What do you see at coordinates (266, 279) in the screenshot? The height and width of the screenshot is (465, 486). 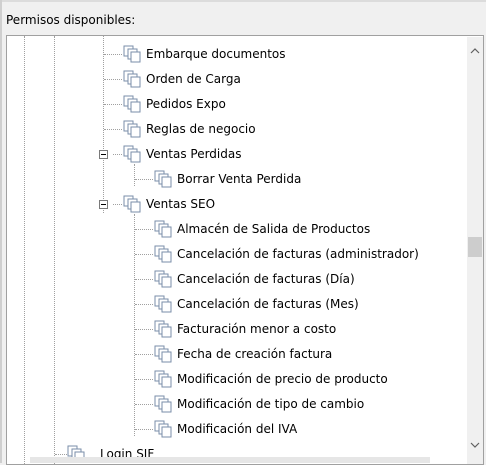 I see `tree-item-label: Cancelación de facturas (Día)` at bounding box center [266, 279].